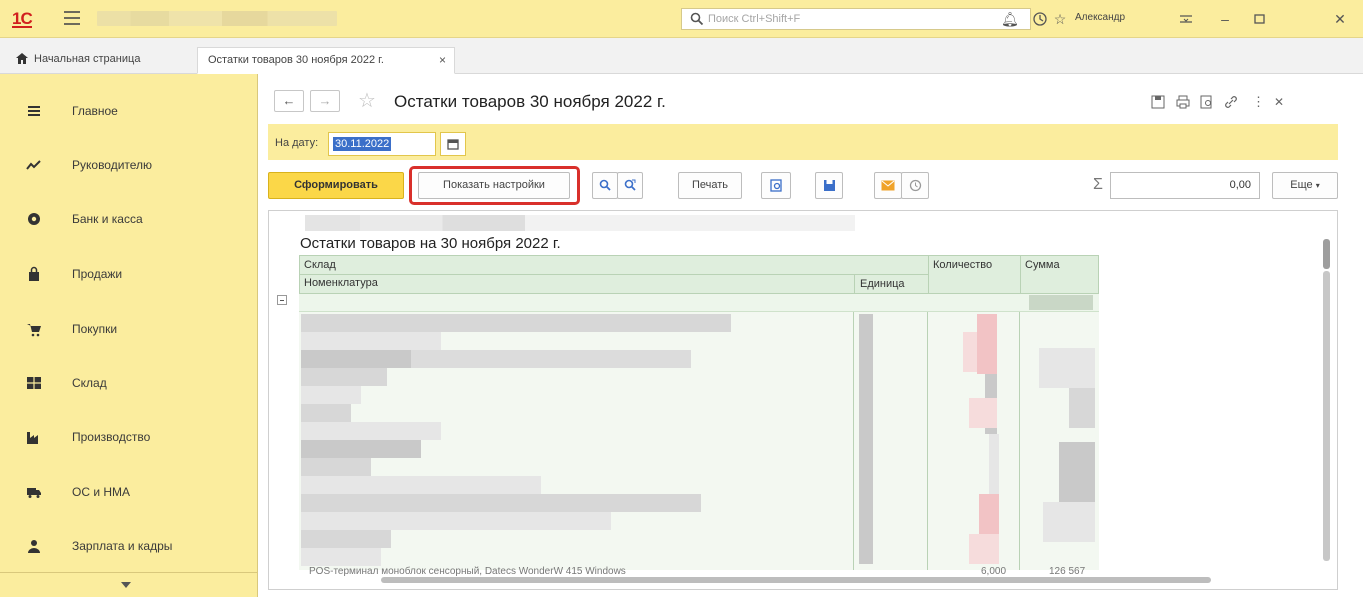 The height and width of the screenshot is (597, 1363). Describe the element at coordinates (89, 383) in the screenshot. I see `sidebar-item-label: Склад` at that location.